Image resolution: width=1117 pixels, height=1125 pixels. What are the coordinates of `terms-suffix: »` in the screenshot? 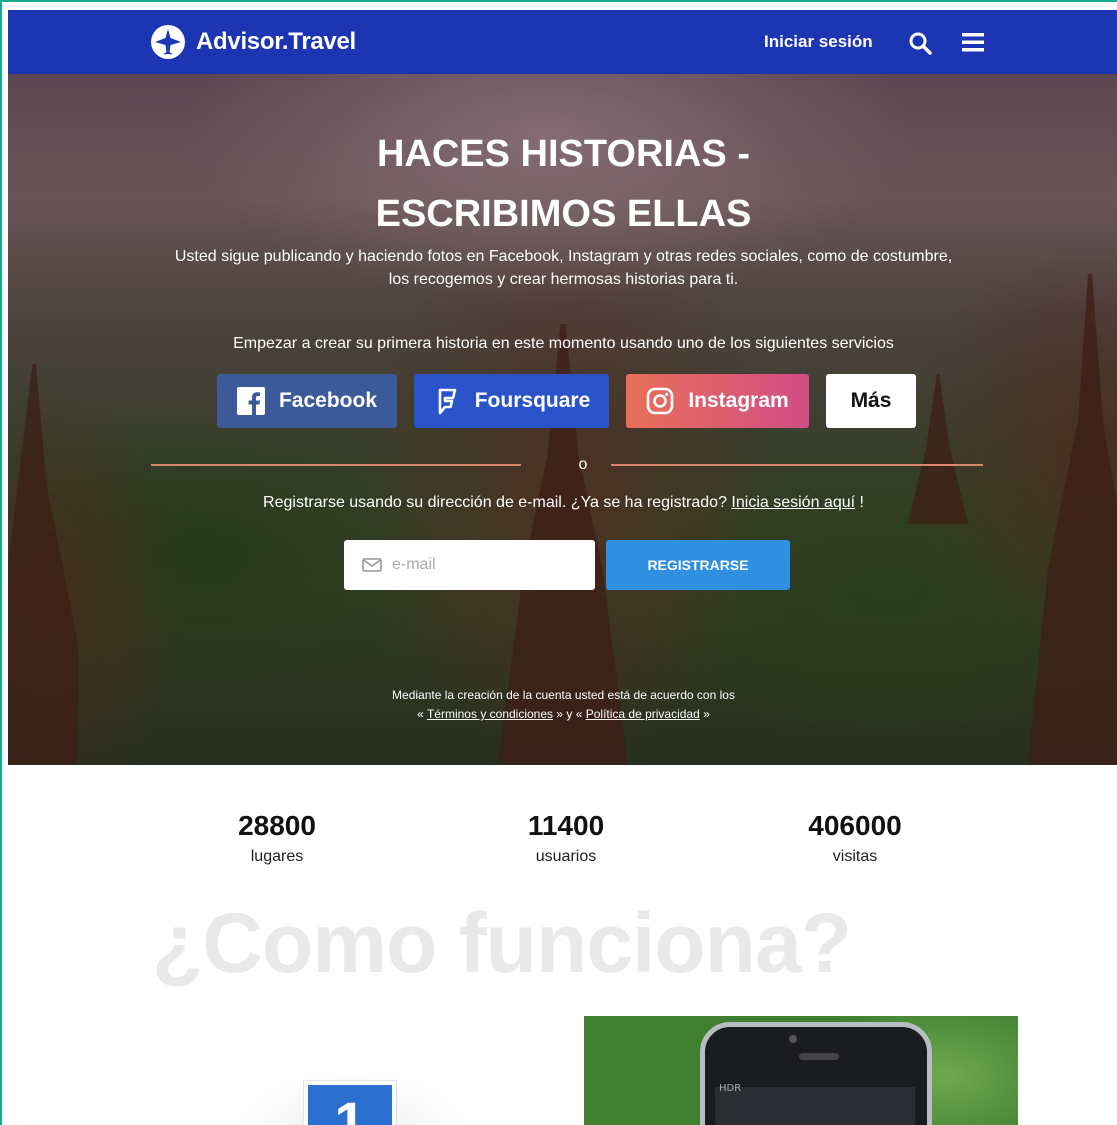 It's located at (704, 714).